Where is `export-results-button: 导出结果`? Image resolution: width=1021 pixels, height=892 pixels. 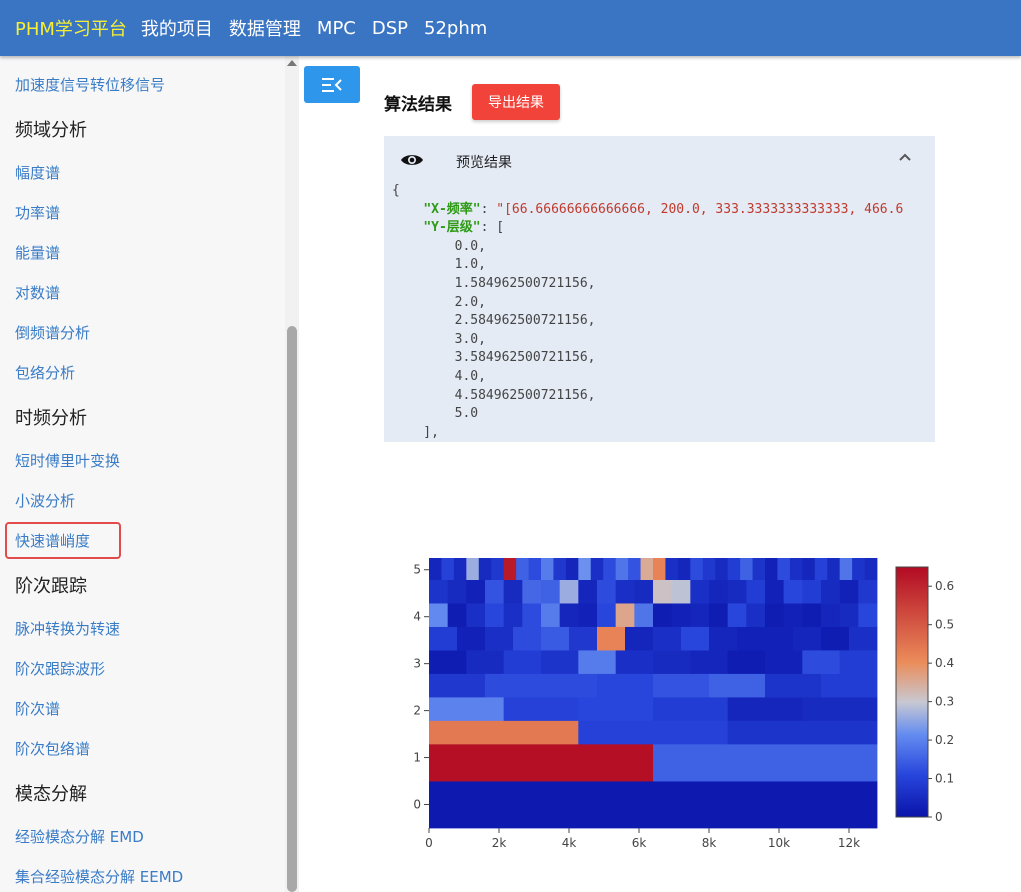
export-results-button: 导出结果 is located at coordinates (516, 102).